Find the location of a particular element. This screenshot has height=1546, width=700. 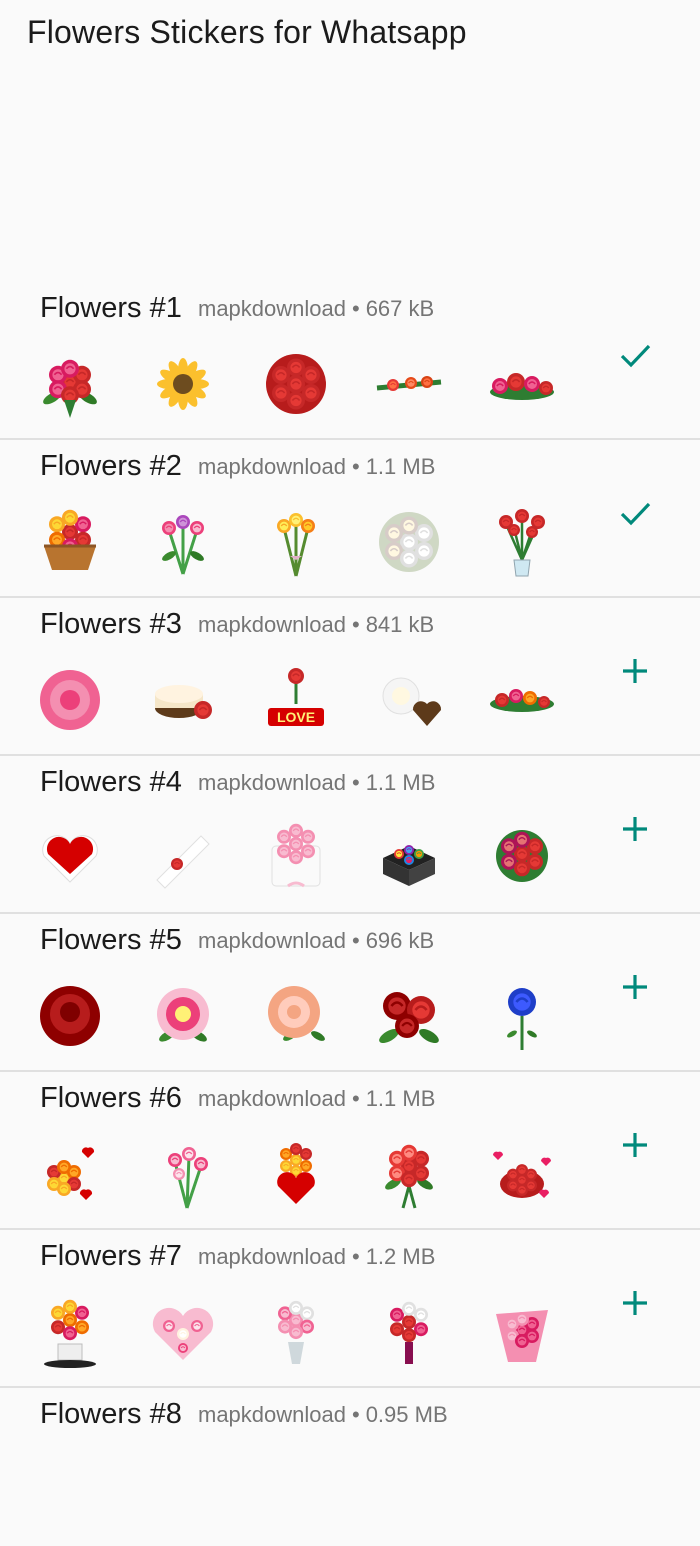

pack-name: Flowers #3 is located at coordinates (111, 624).